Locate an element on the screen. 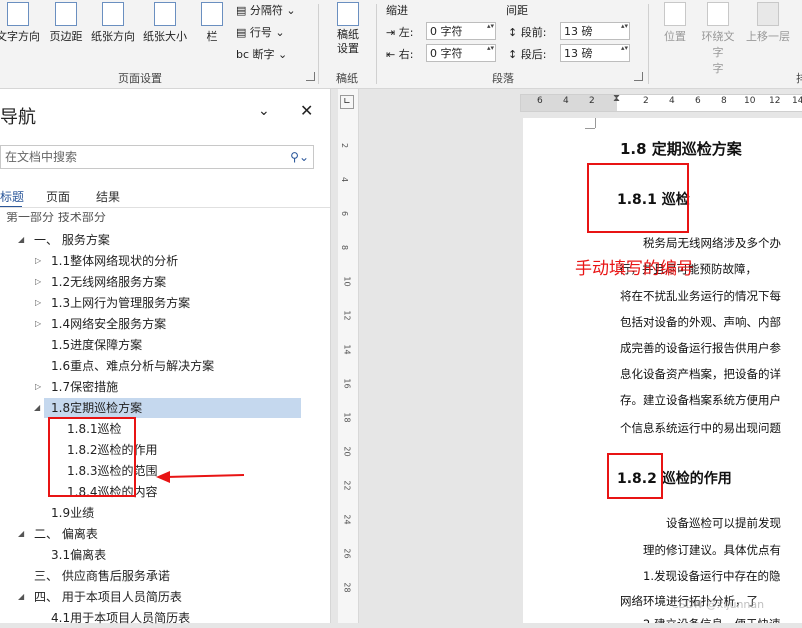 The image size is (802, 628). nav-title: 导航 is located at coordinates (18, 117).